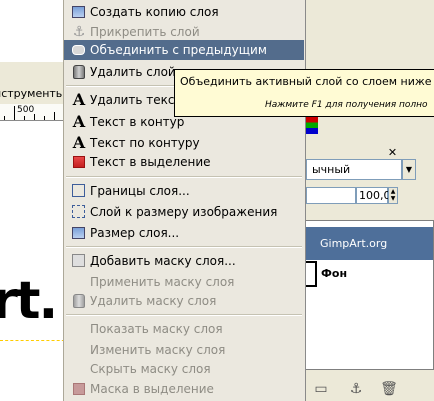 The image size is (434, 401). Describe the element at coordinates (79, 50) in the screenshot. I see `merge-down-icon` at that location.